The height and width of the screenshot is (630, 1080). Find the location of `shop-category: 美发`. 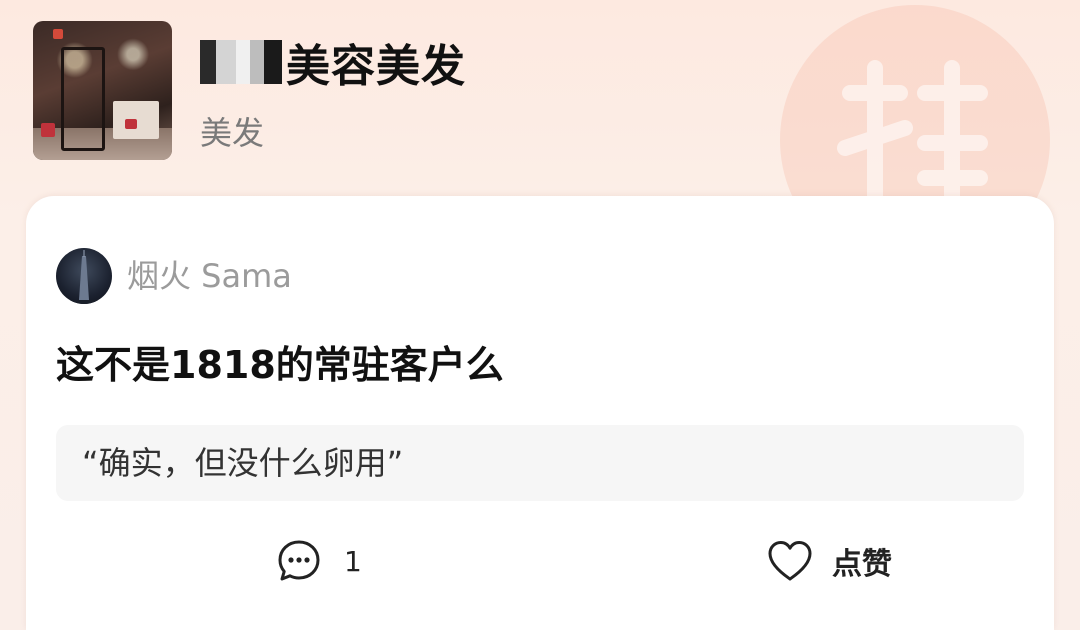

shop-category: 美发 is located at coordinates (232, 133).